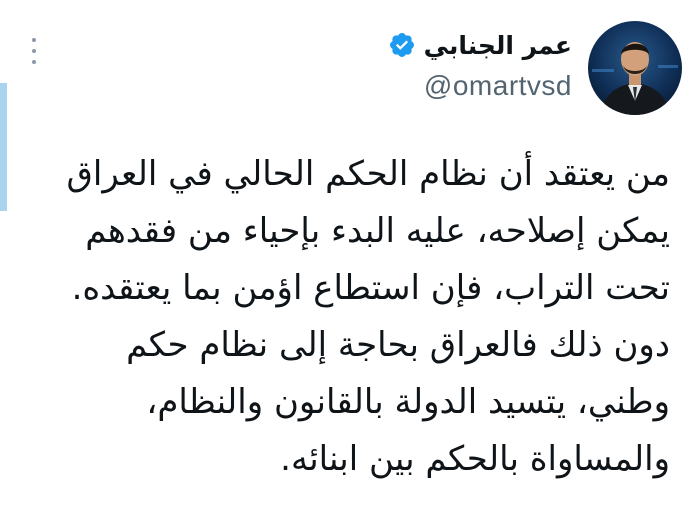 The width and height of the screenshot is (700, 513). I want to click on author-display-name: عمر الجنابي, so click(498, 45).